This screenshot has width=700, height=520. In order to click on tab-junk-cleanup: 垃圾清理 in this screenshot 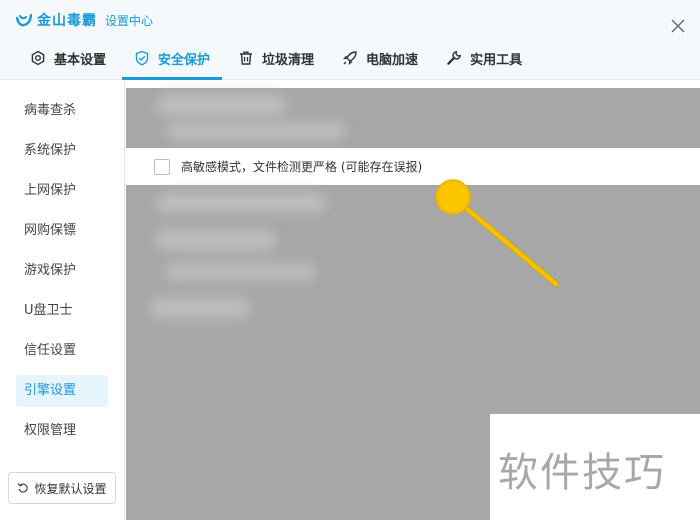, I will do `click(276, 58)`.